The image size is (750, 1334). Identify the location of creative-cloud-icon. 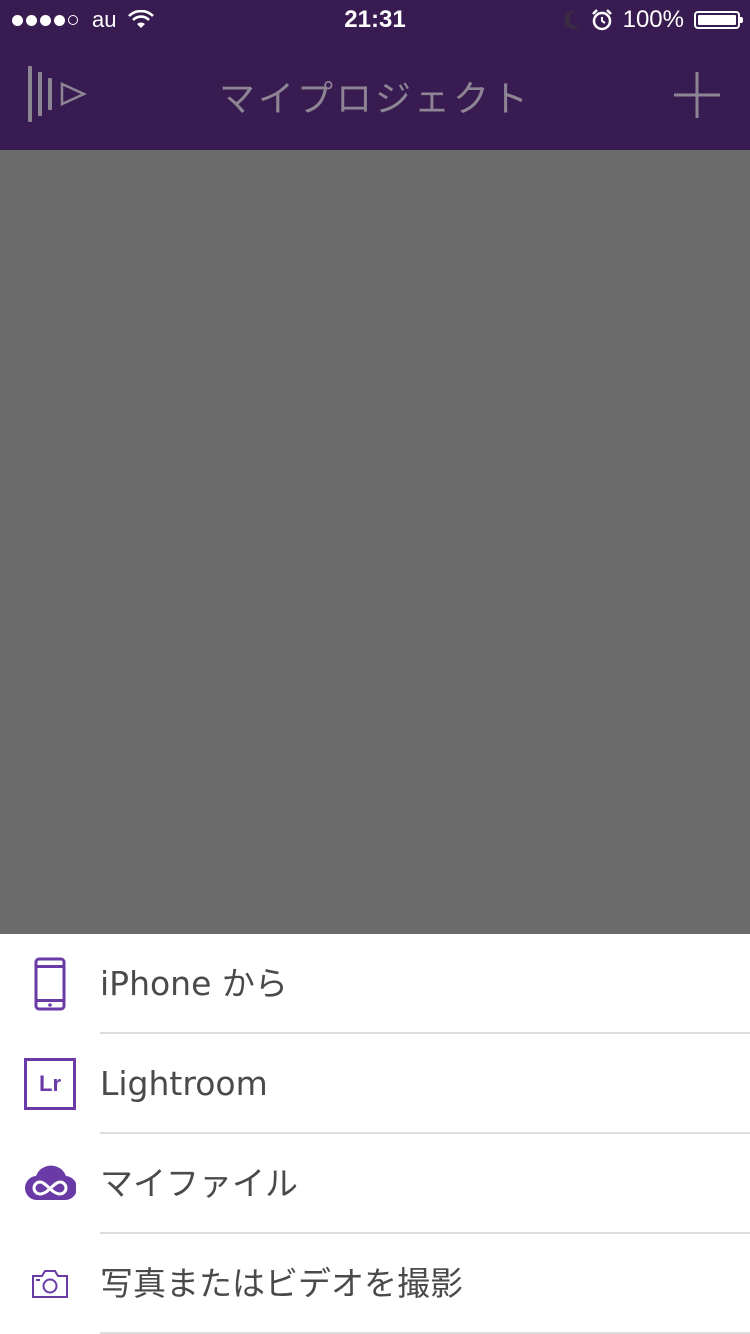
(50, 1184).